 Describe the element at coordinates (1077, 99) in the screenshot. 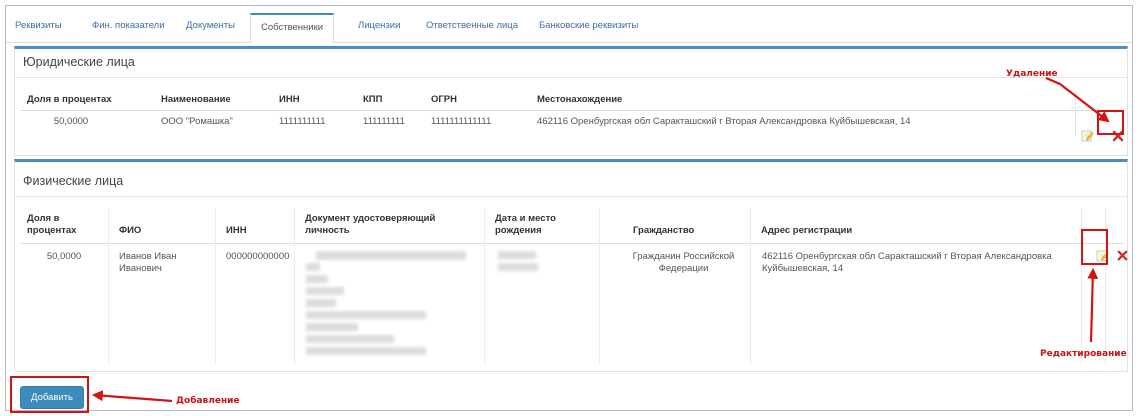

I see `arrow-delete` at that location.